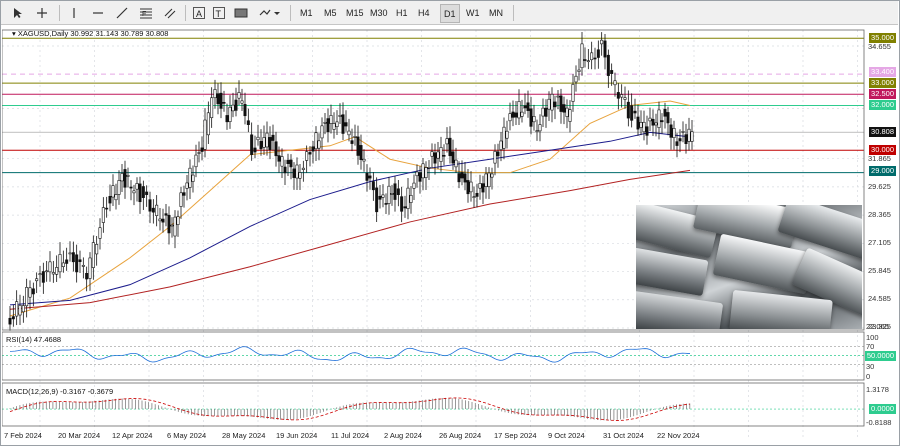 The image size is (900, 446). I want to click on text-icon: A, so click(199, 12).